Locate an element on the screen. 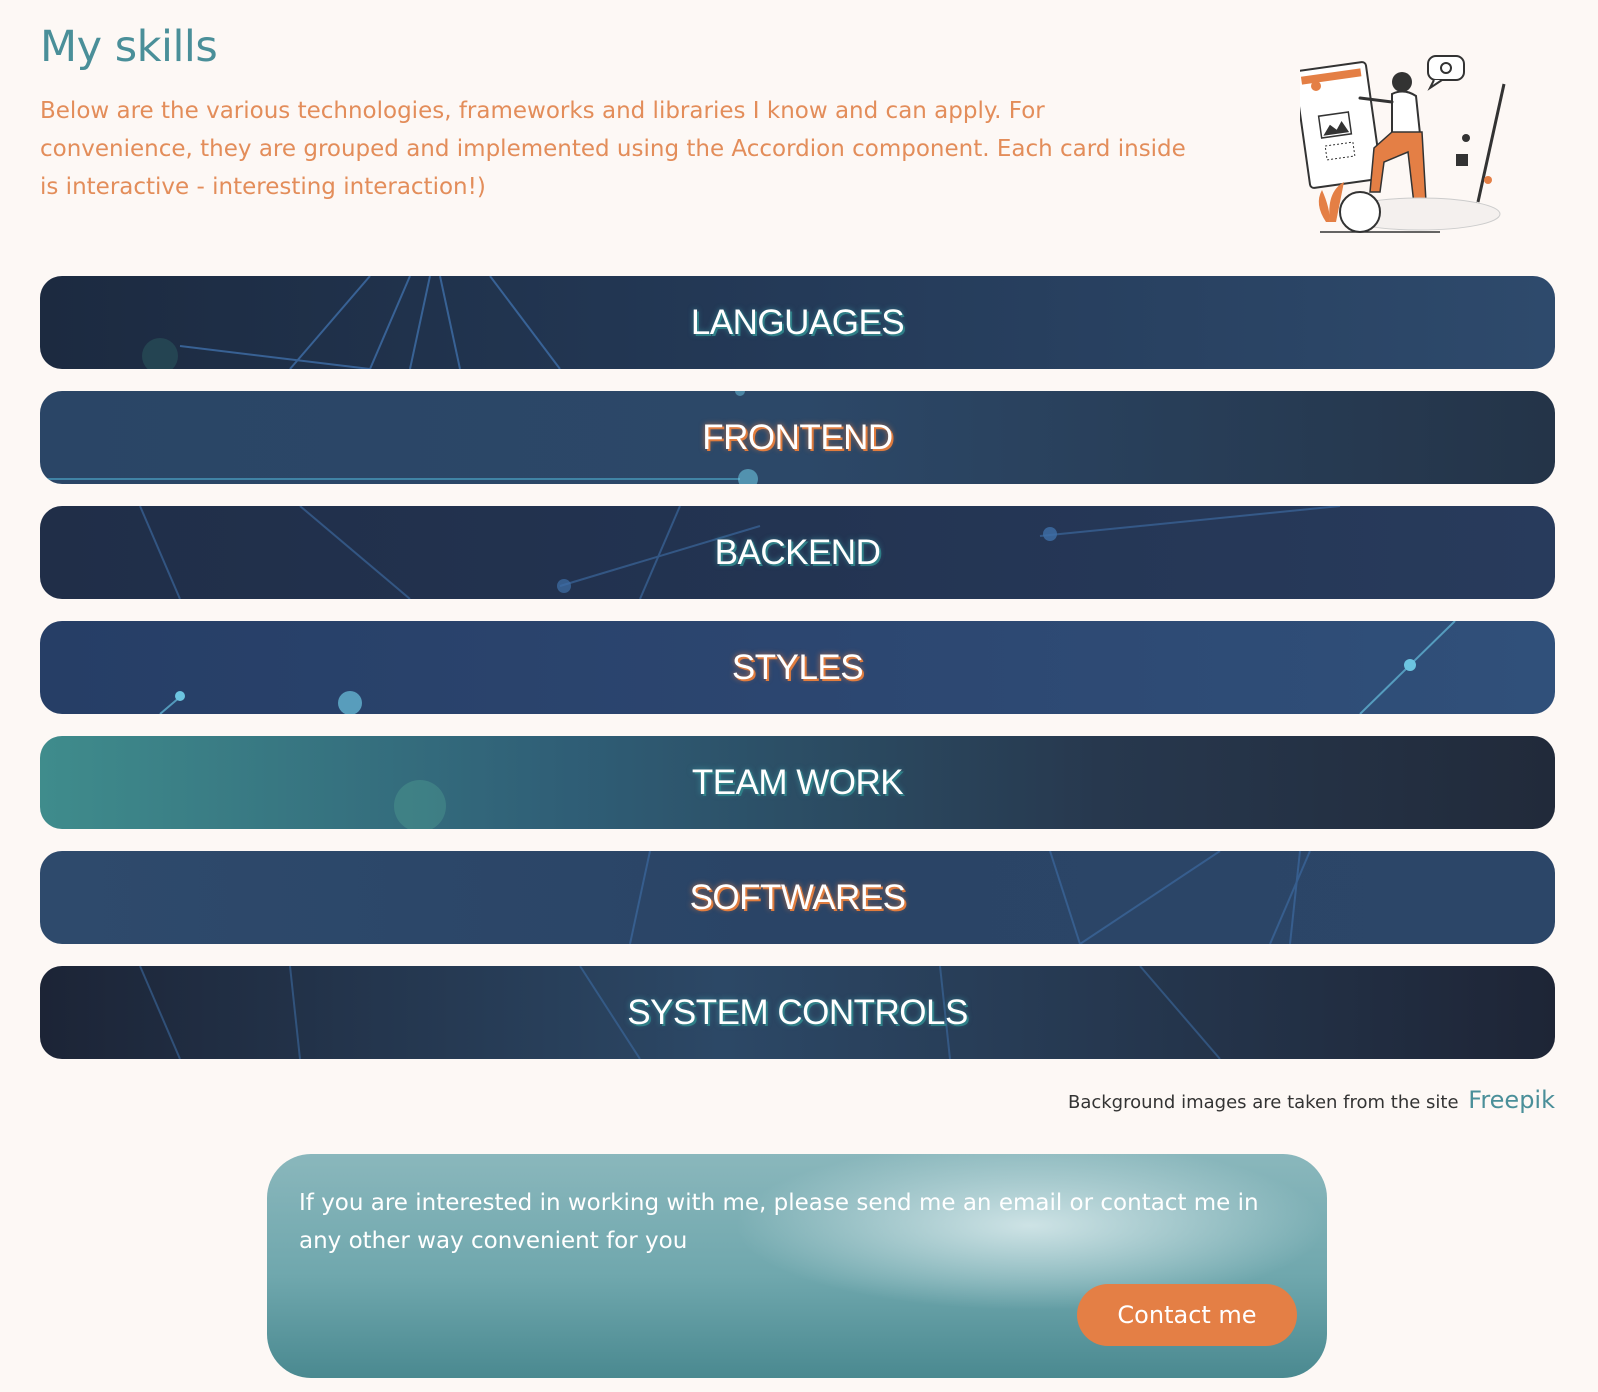 The width and height of the screenshot is (1598, 1392). page-title: My skills is located at coordinates (129, 47).